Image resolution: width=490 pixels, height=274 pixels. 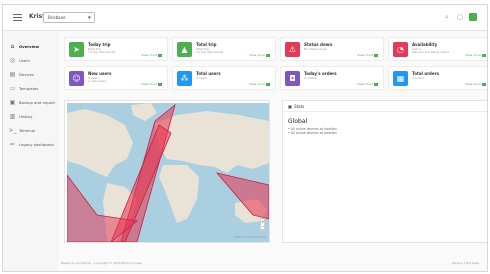 I want to click on gauge-icon: ◔, so click(x=400, y=49).